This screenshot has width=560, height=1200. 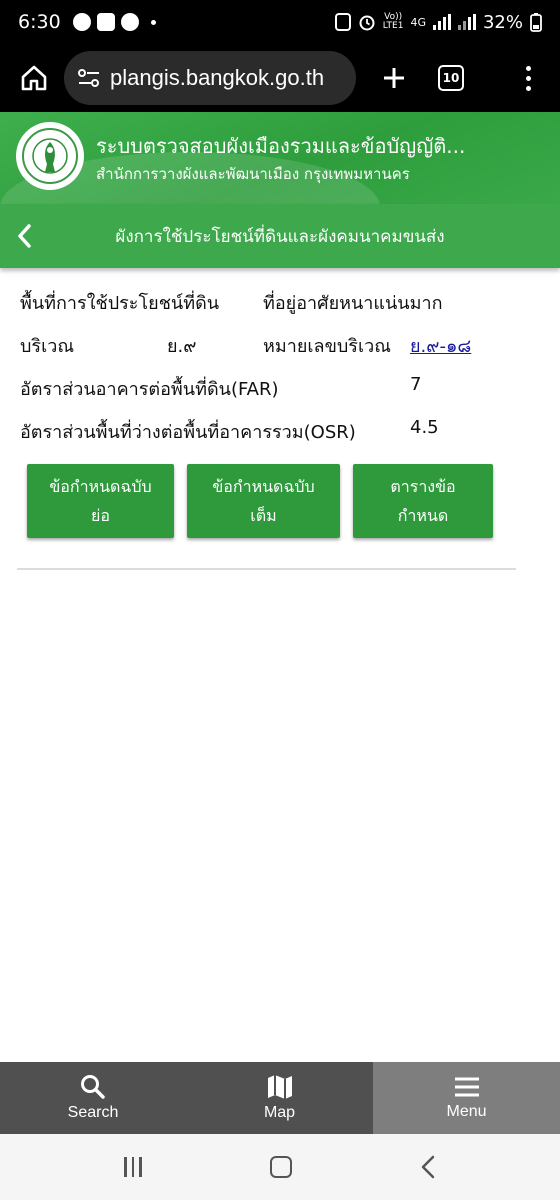 What do you see at coordinates (536, 22) in the screenshot?
I see `battery-icon` at bounding box center [536, 22].